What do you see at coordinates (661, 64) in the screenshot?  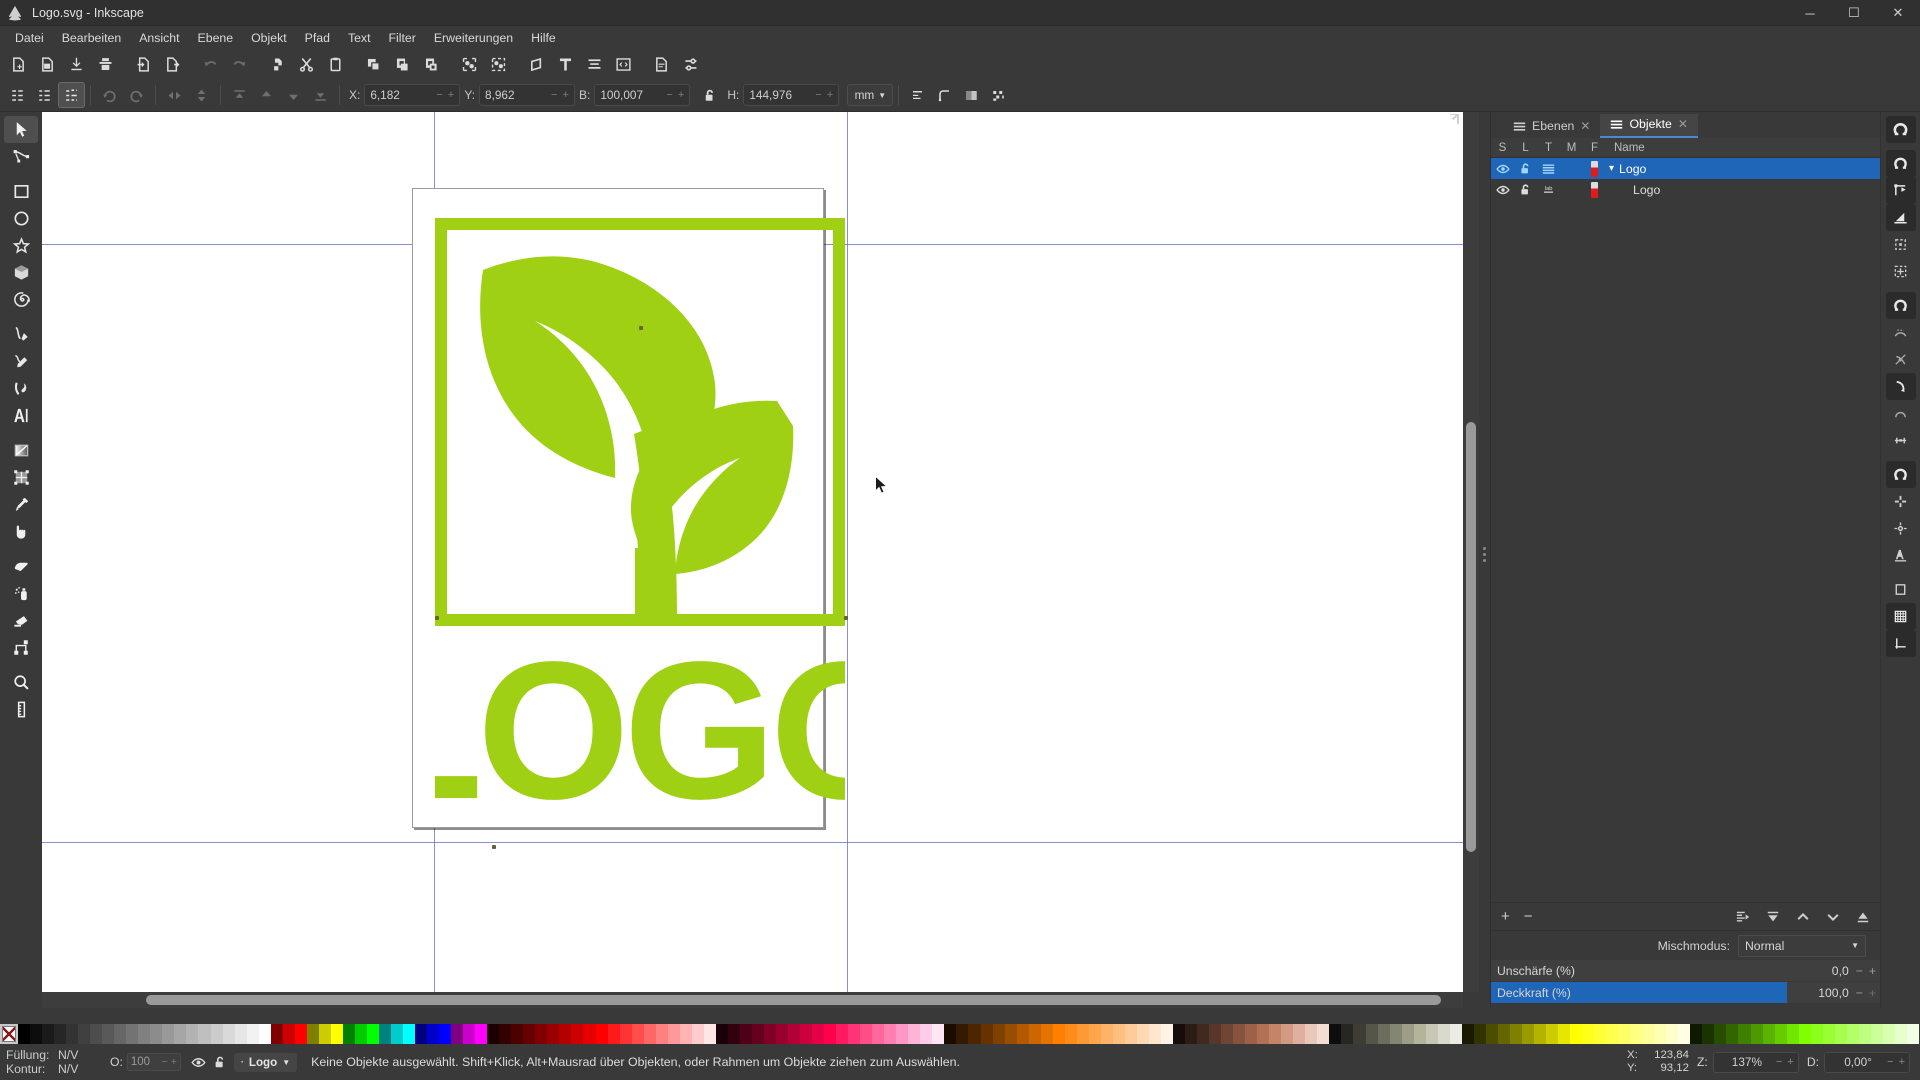 I see `document-properties-button` at bounding box center [661, 64].